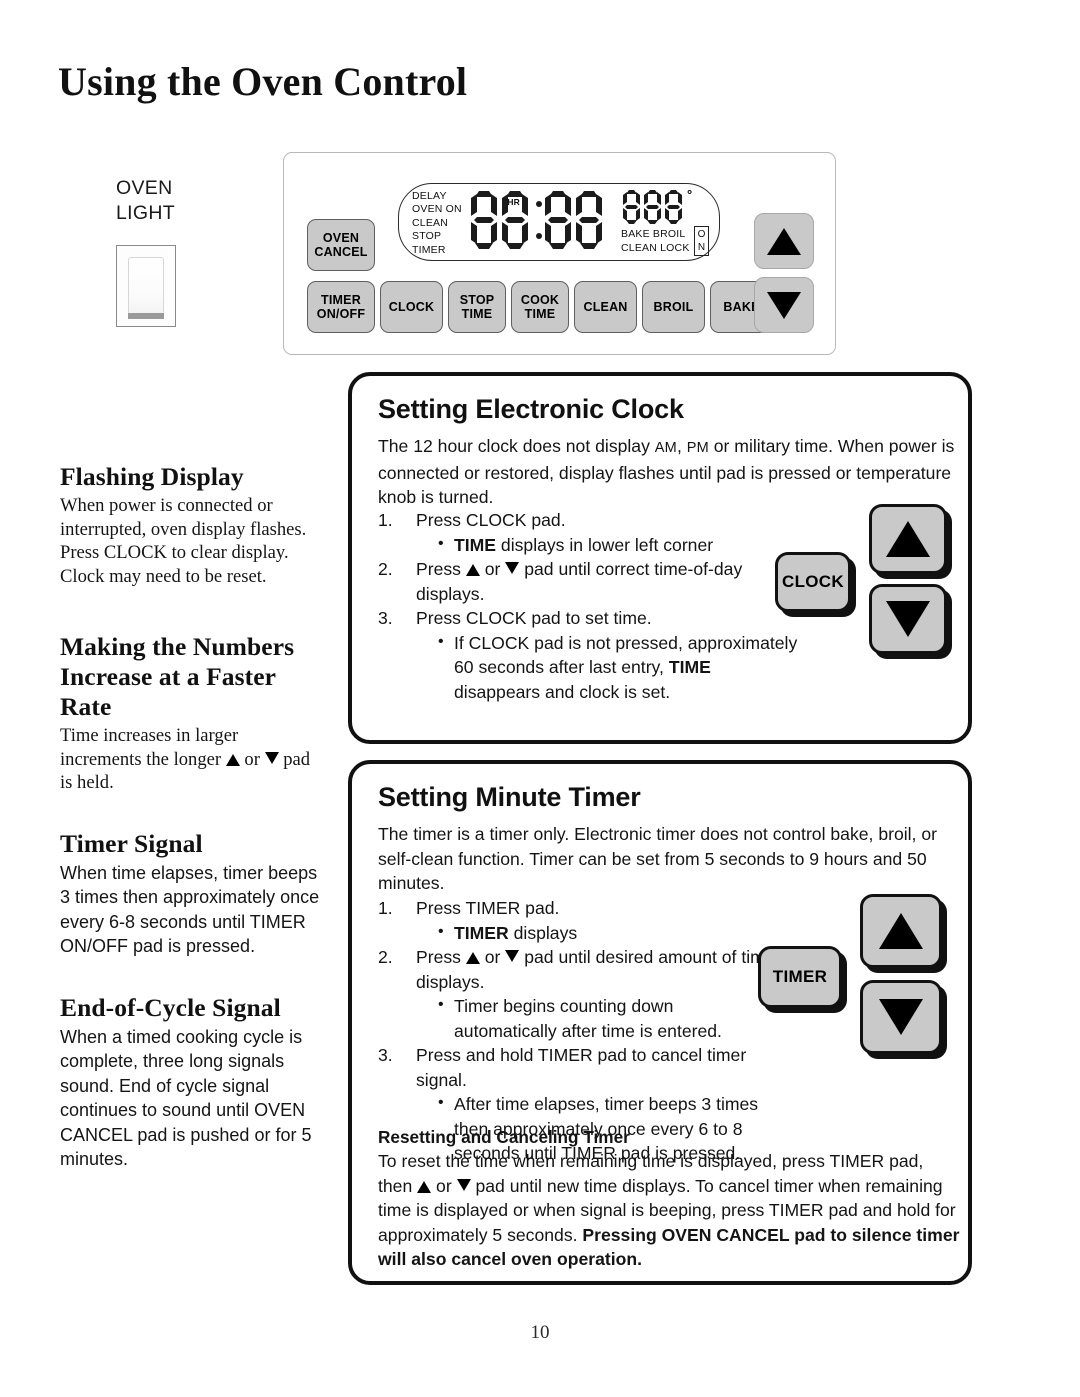 The width and height of the screenshot is (1080, 1397). I want to click on illustration-pad-clock-label: CLOCK, so click(813, 581).